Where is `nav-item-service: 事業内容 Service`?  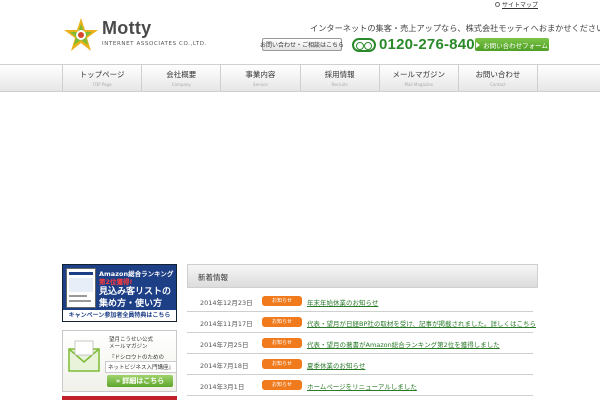
nav-item-service: 事業内容 Service is located at coordinates (259, 78).